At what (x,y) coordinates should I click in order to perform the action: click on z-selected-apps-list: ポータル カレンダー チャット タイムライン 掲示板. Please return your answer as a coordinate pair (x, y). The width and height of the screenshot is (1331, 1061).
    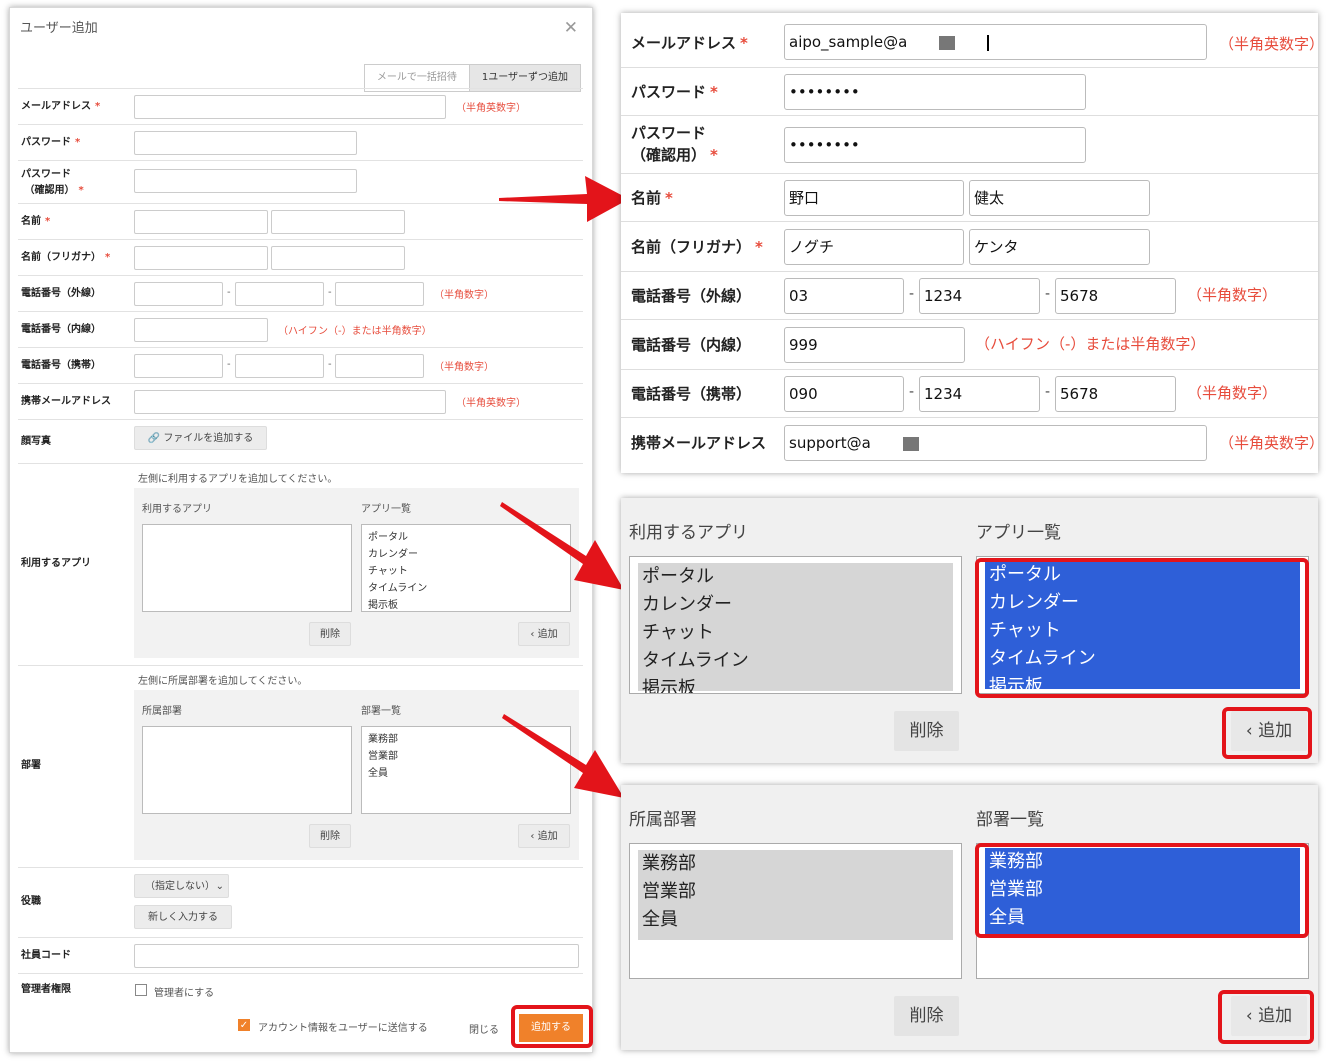
    Looking at the image, I should click on (795, 625).